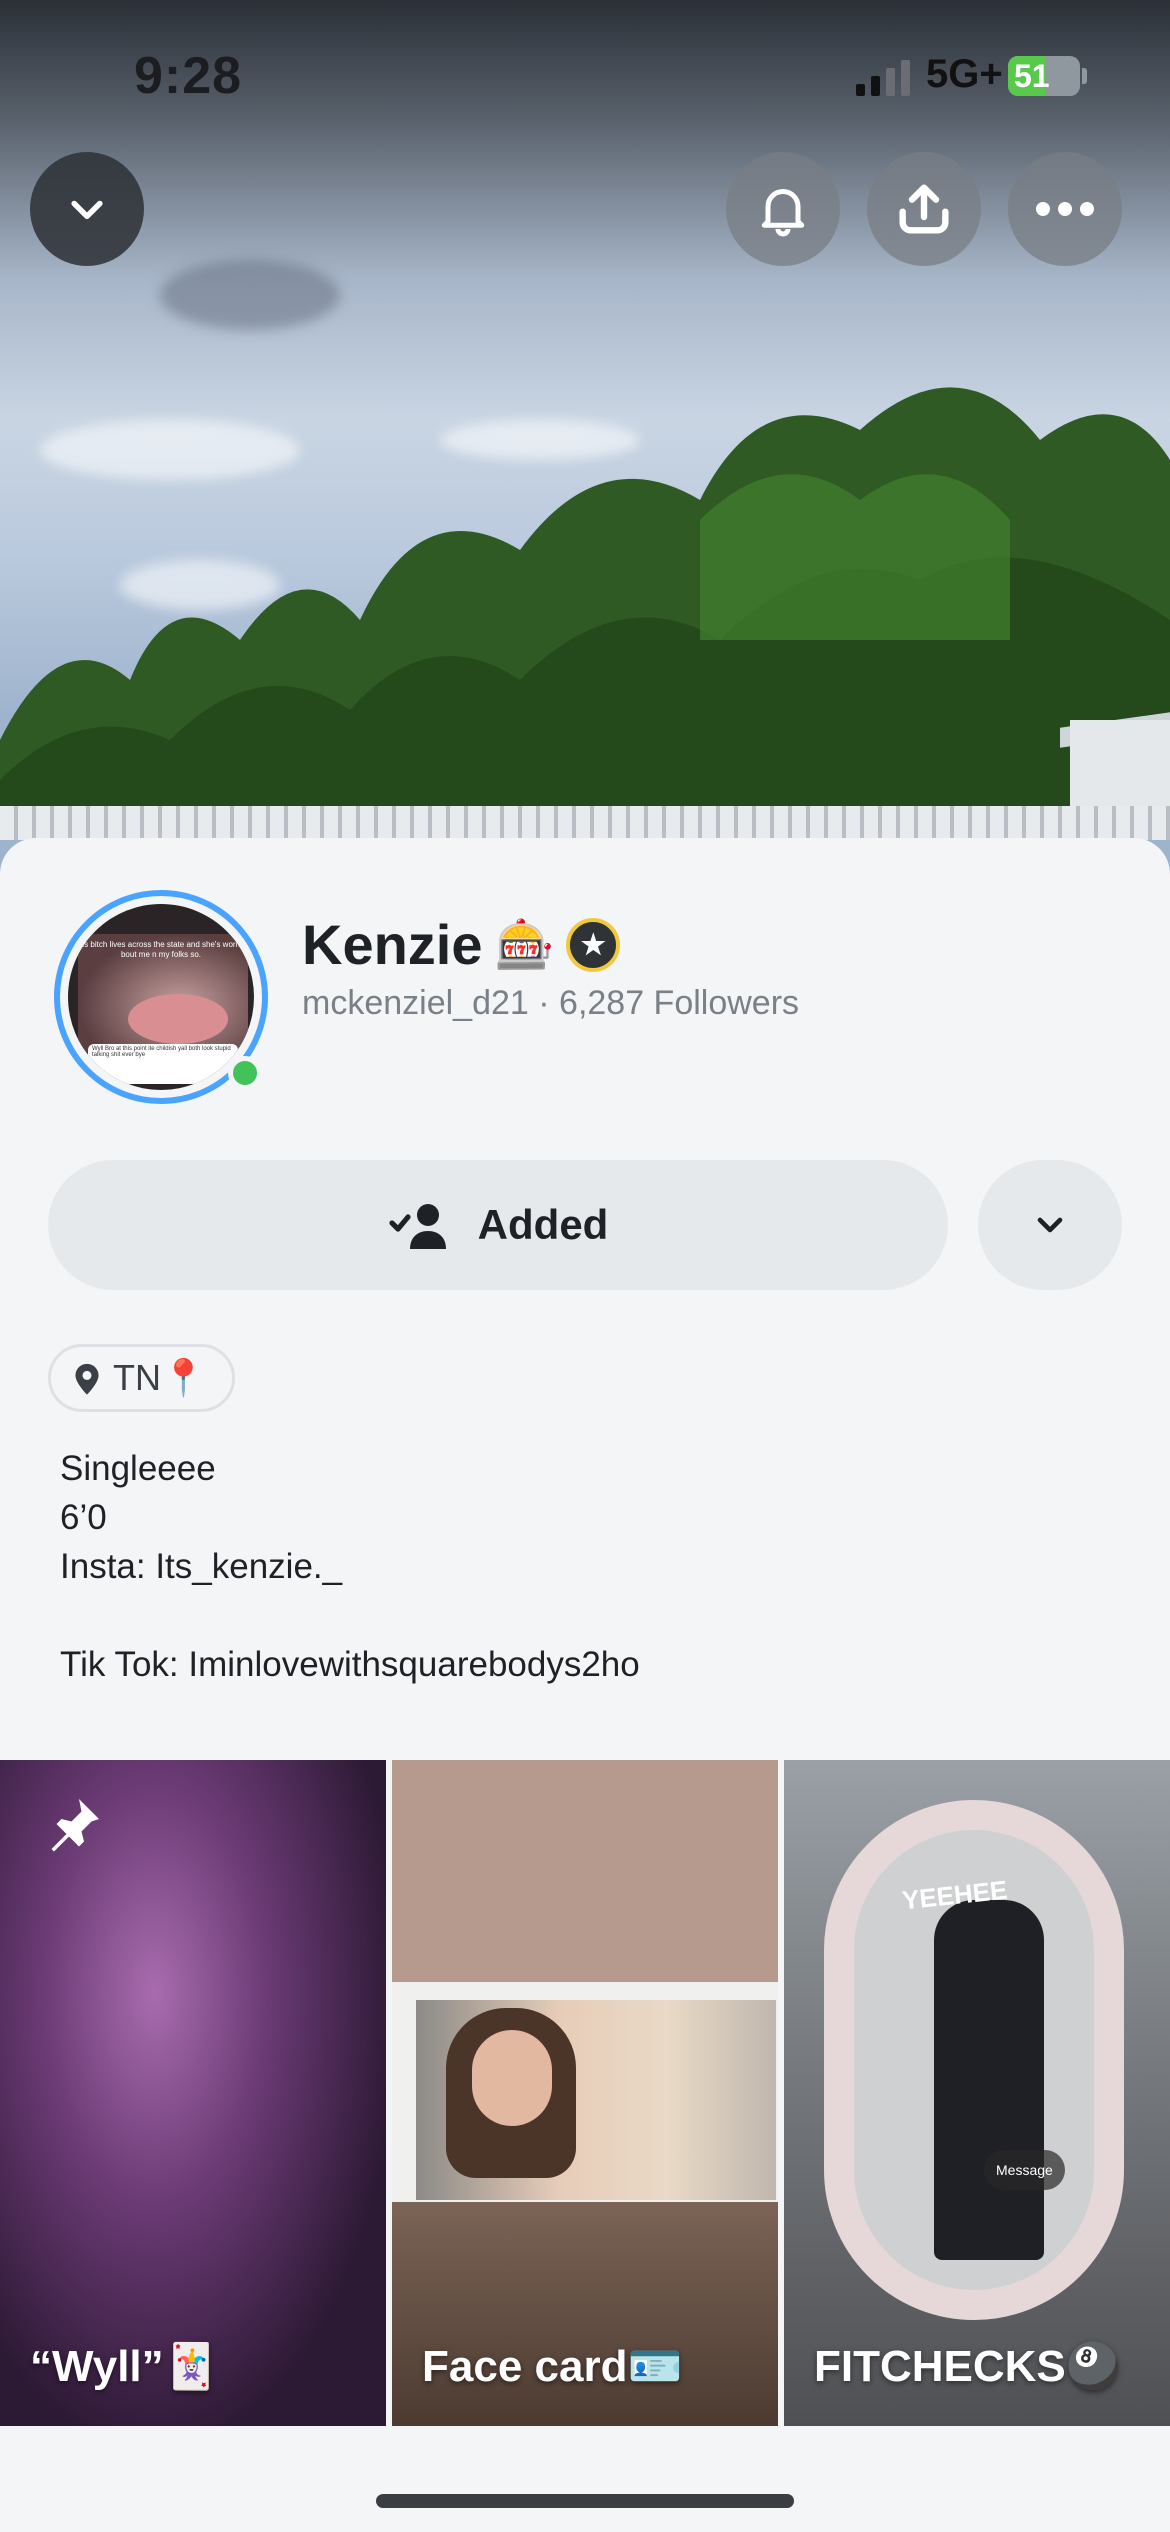 The image size is (1170, 2532). Describe the element at coordinates (124, 2366) in the screenshot. I see `story-caption: “Wyll”🃏` at that location.